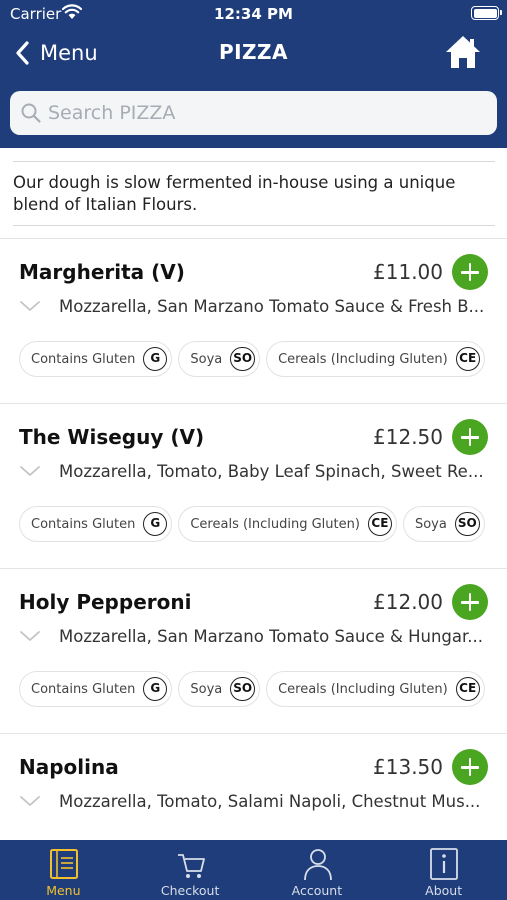  I want to click on battery-icon, so click(486, 13).